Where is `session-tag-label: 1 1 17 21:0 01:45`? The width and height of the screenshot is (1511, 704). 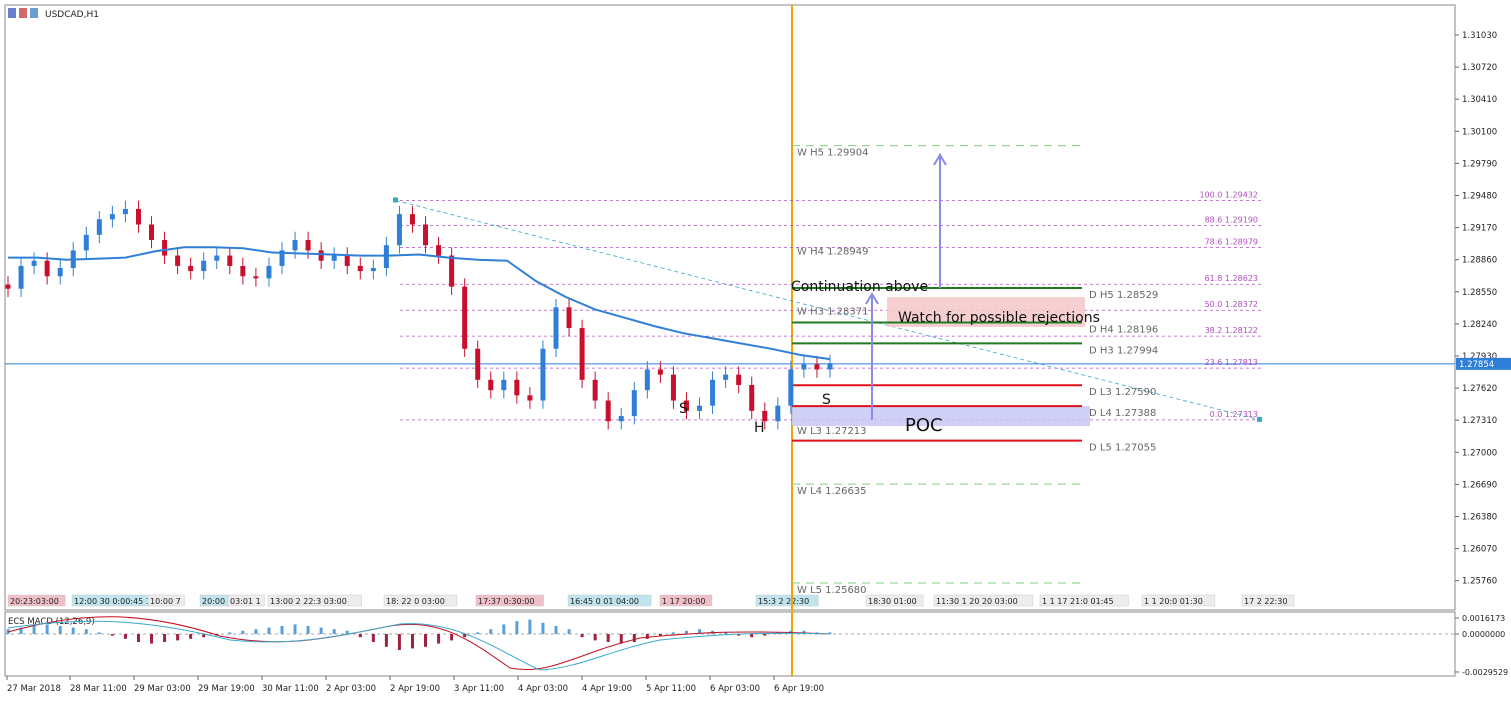 session-tag-label: 1 1 17 21:0 01:45 is located at coordinates (1078, 601).